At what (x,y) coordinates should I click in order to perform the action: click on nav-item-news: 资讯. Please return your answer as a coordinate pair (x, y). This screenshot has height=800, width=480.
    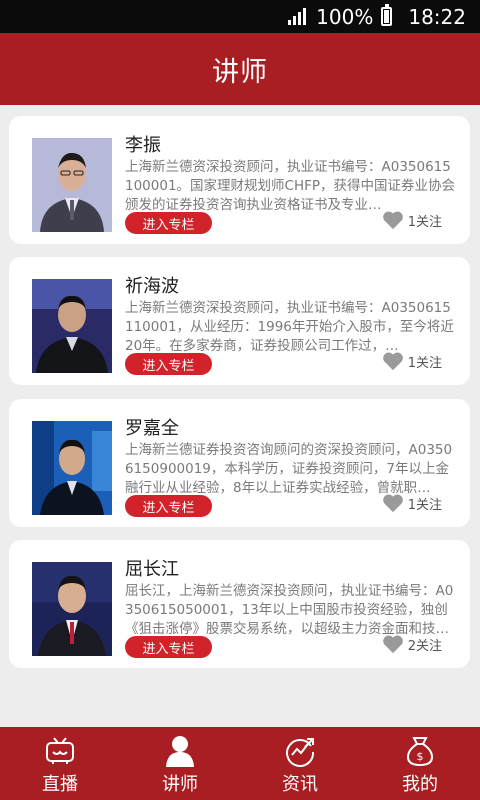
    Looking at the image, I should click on (300, 763).